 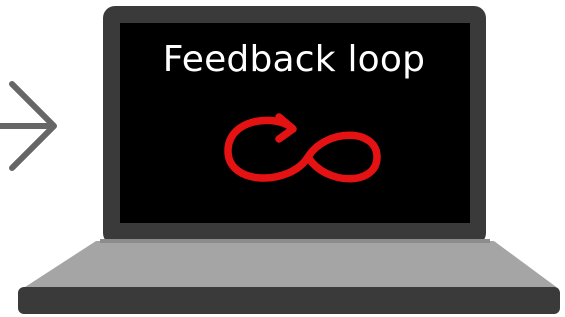 I want to click on laptop-base, so click(x=289, y=300).